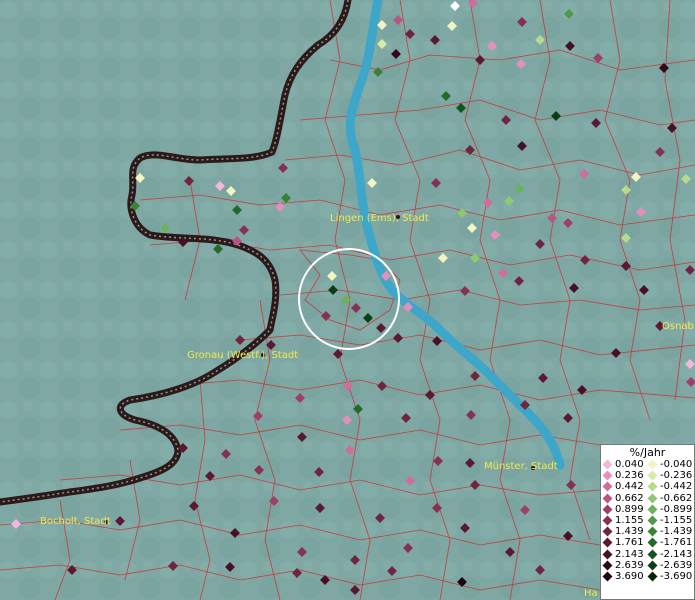 The height and width of the screenshot is (600, 695). I want to click on legend-entry: -1.761, so click(670, 543).